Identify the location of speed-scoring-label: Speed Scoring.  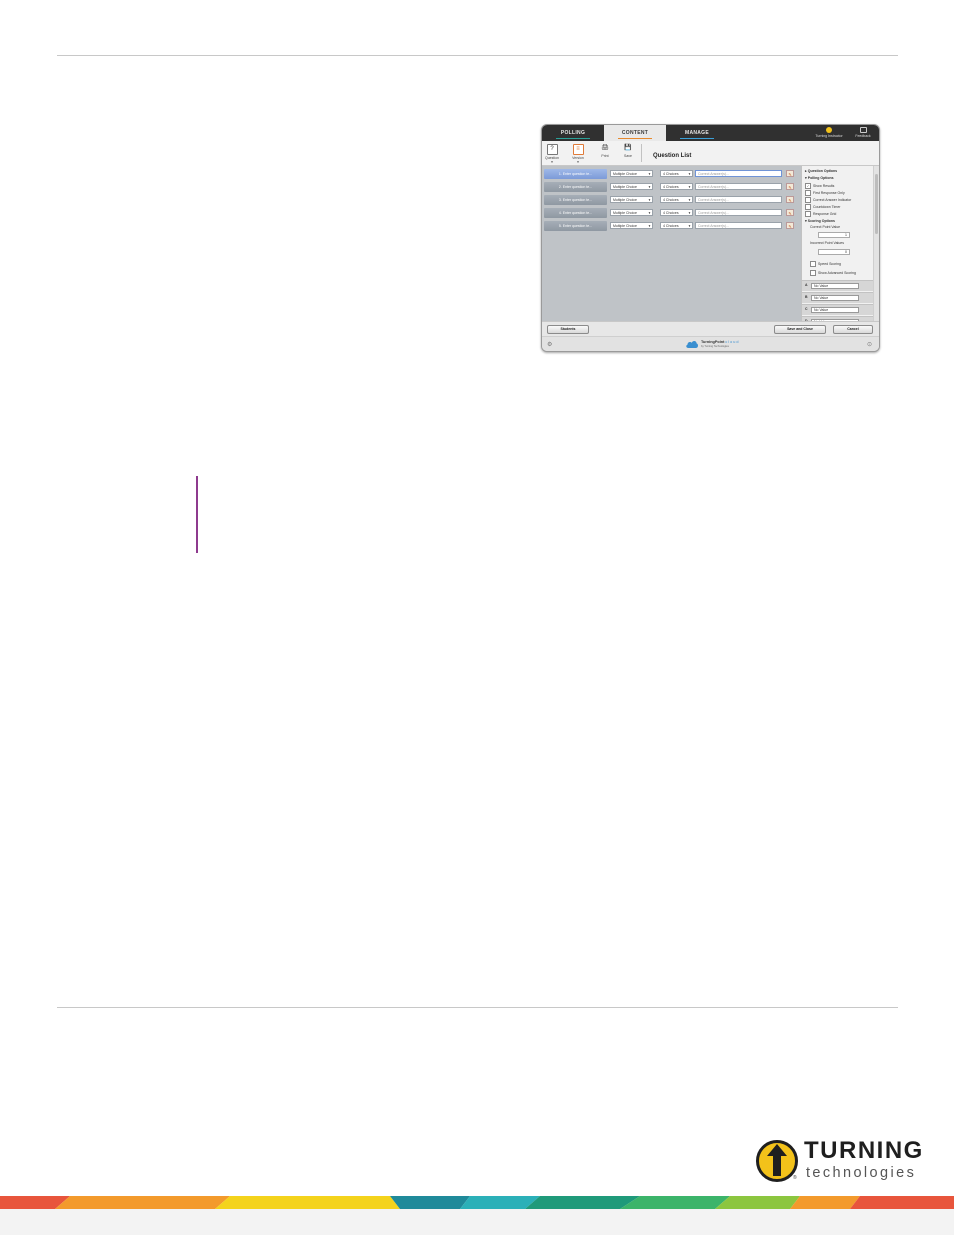
(829, 263).